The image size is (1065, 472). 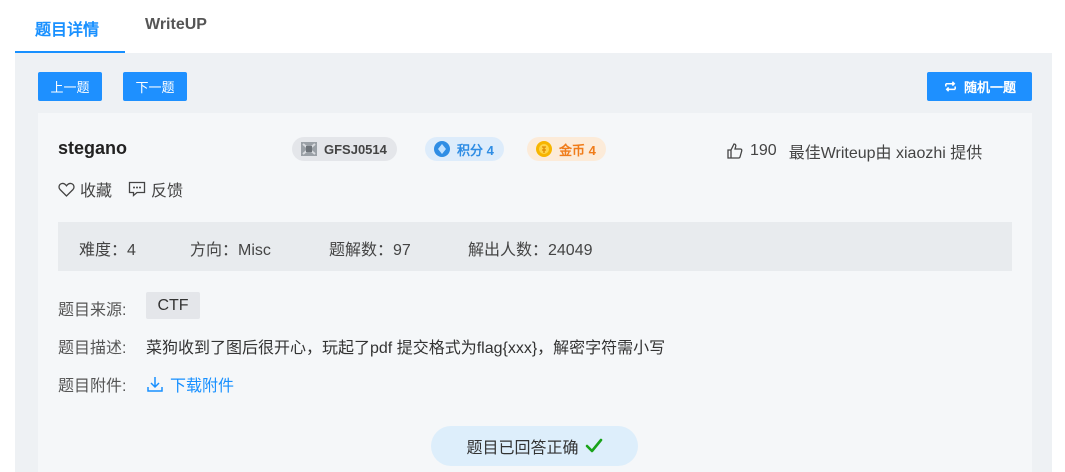 What do you see at coordinates (309, 149) in the screenshot?
I see `gfsj-logo-icon` at bounding box center [309, 149].